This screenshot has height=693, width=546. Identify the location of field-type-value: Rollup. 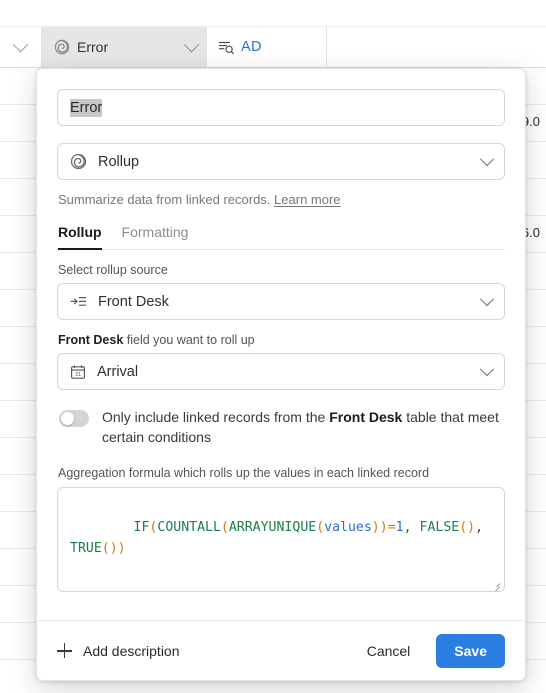
(119, 161).